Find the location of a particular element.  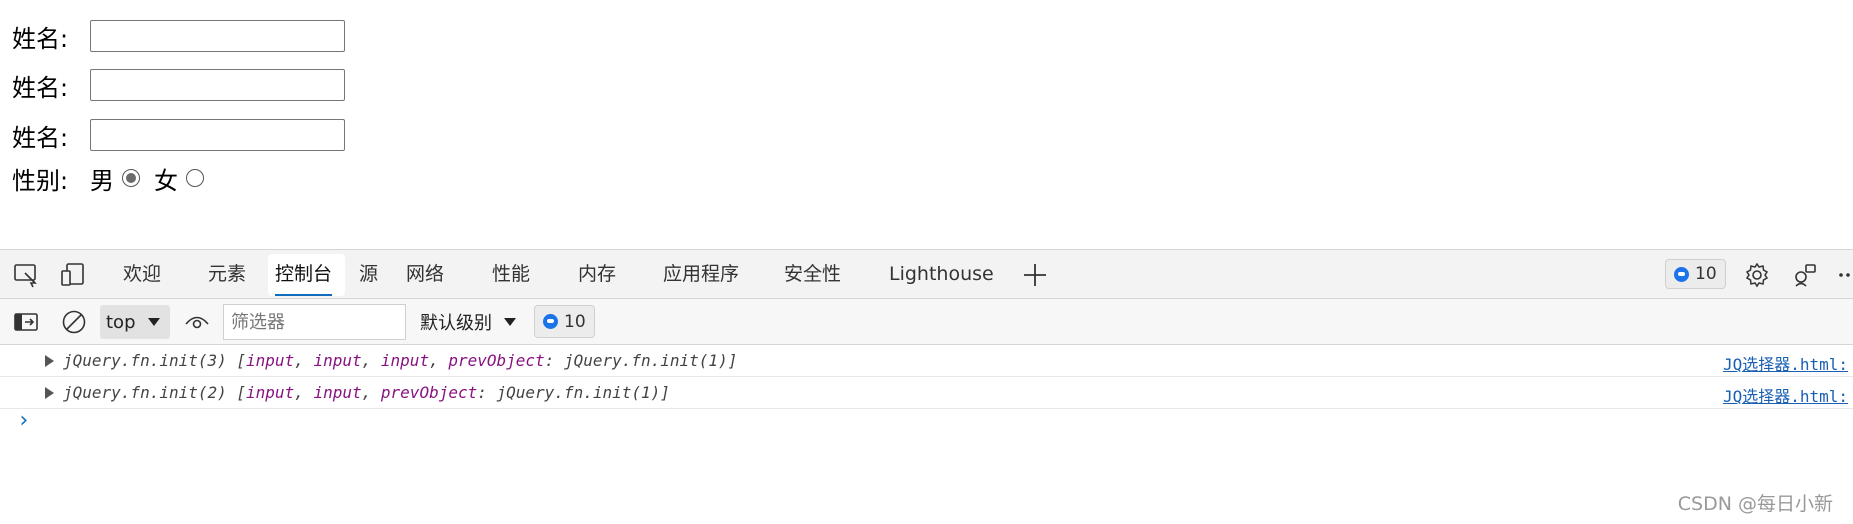

tab-welcome: 欢迎 is located at coordinates (142, 274).